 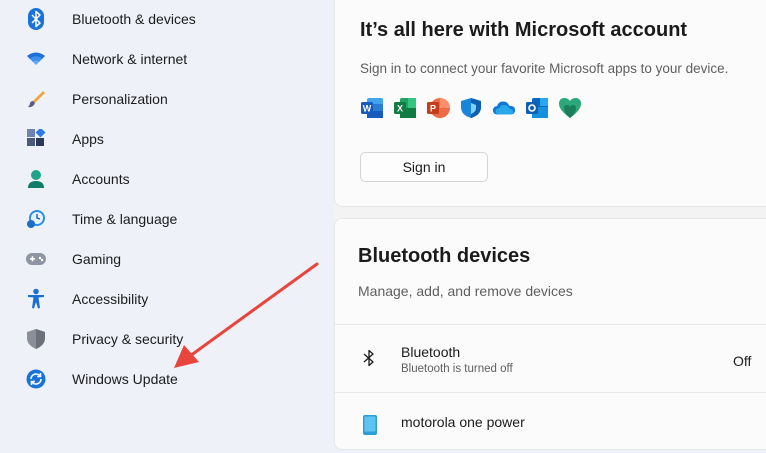 I want to click on sidebar-item-label: Gaming, so click(x=97, y=259).